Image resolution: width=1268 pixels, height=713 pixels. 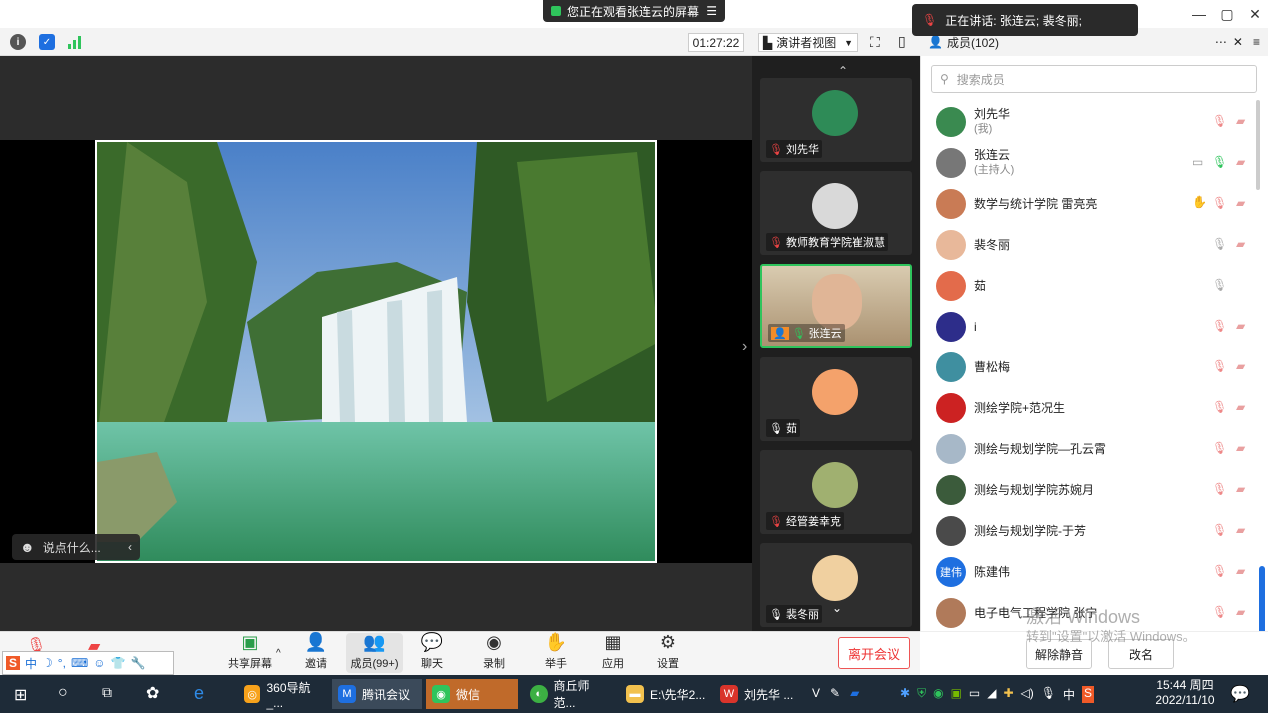 What do you see at coordinates (374, 653) in the screenshot?
I see `members-button: 👥 成员(99+)` at bounding box center [374, 653].